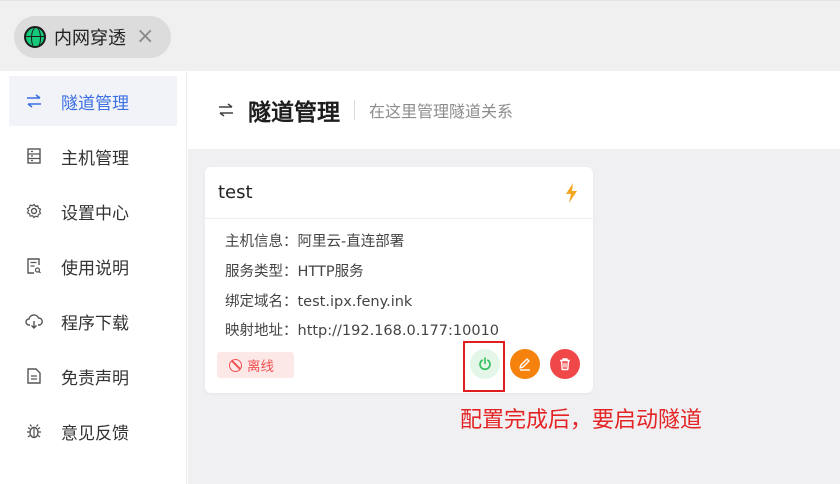  I want to click on sidebar-item-feedback: 意见反馈, so click(93, 431).